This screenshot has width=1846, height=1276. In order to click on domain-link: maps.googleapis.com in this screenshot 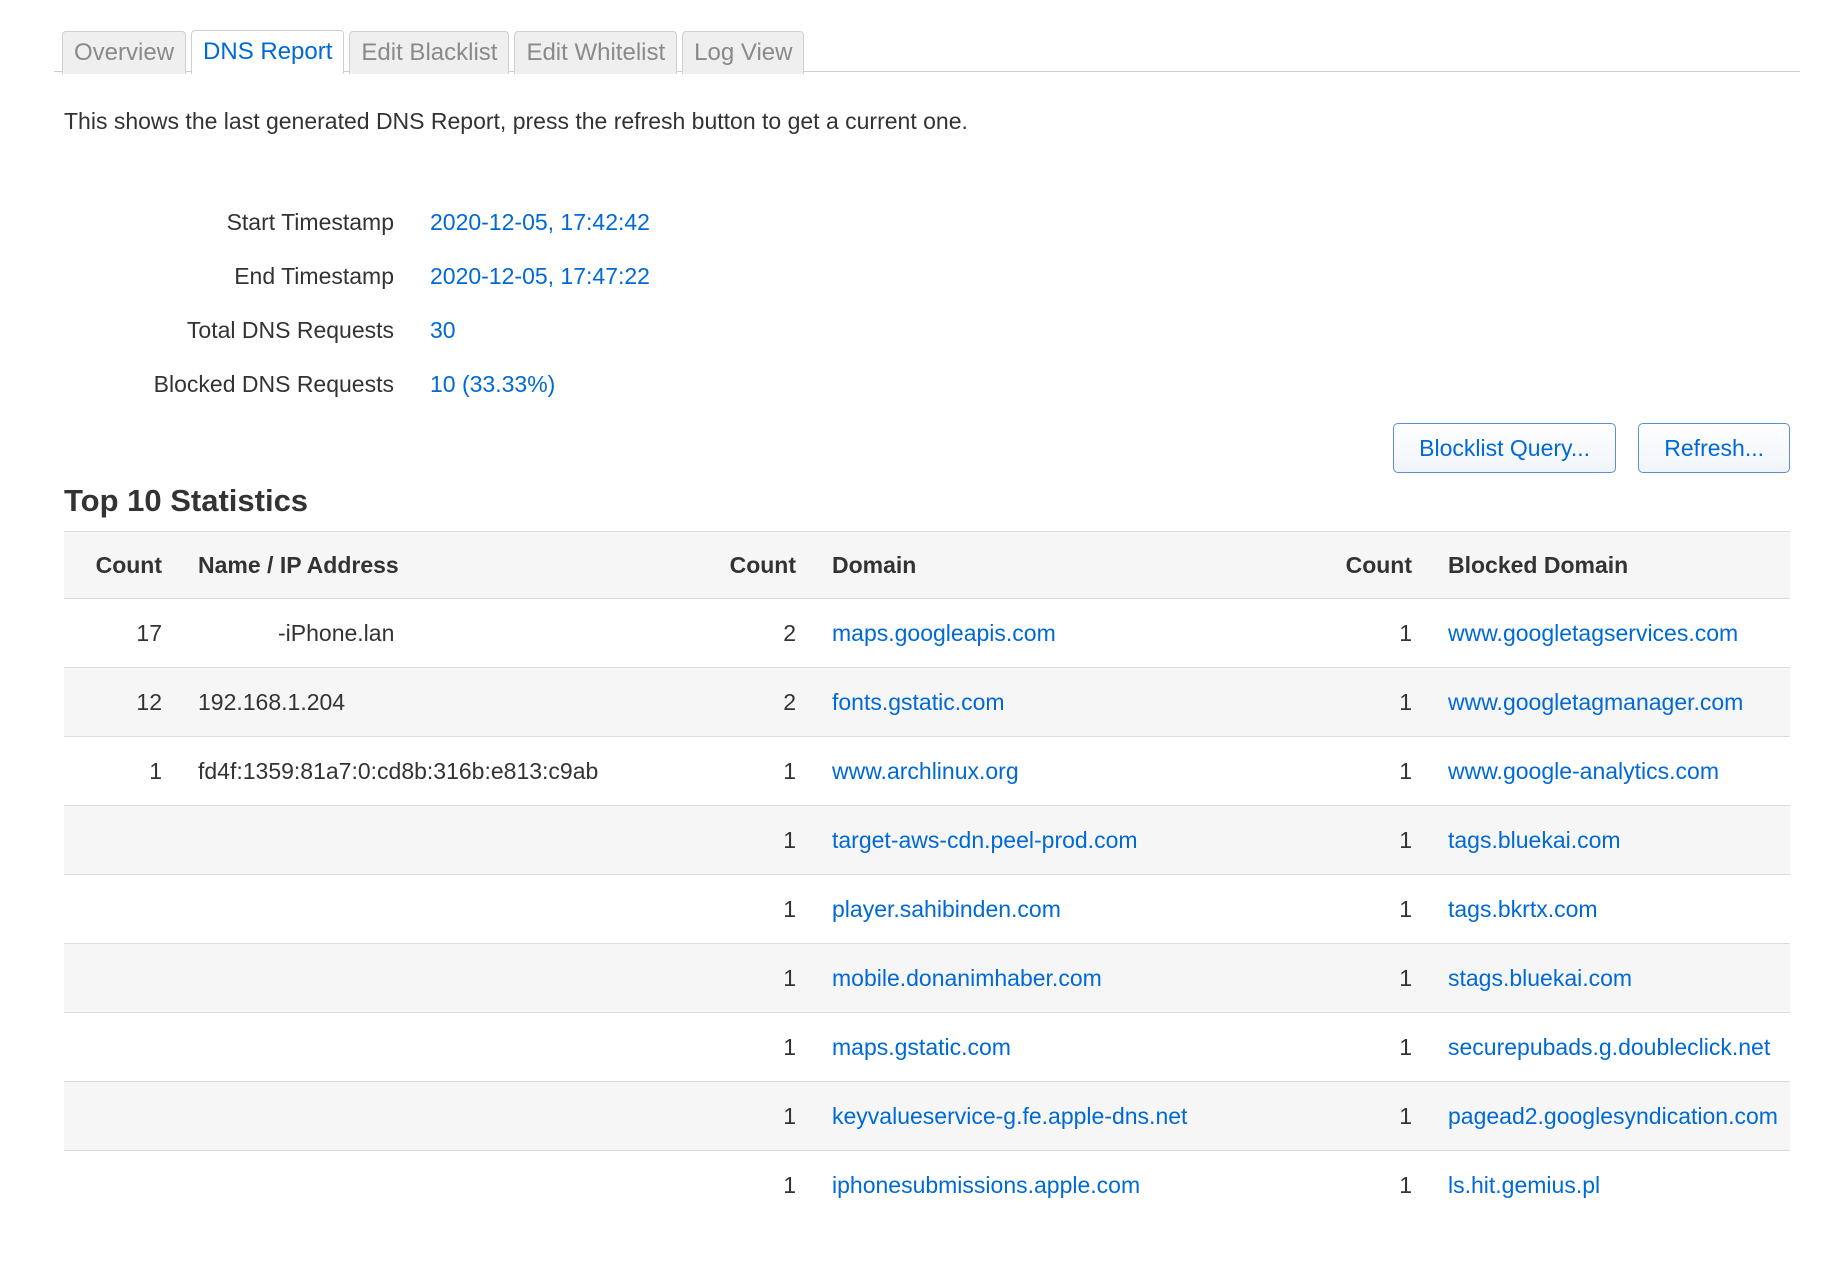, I will do `click(944, 633)`.